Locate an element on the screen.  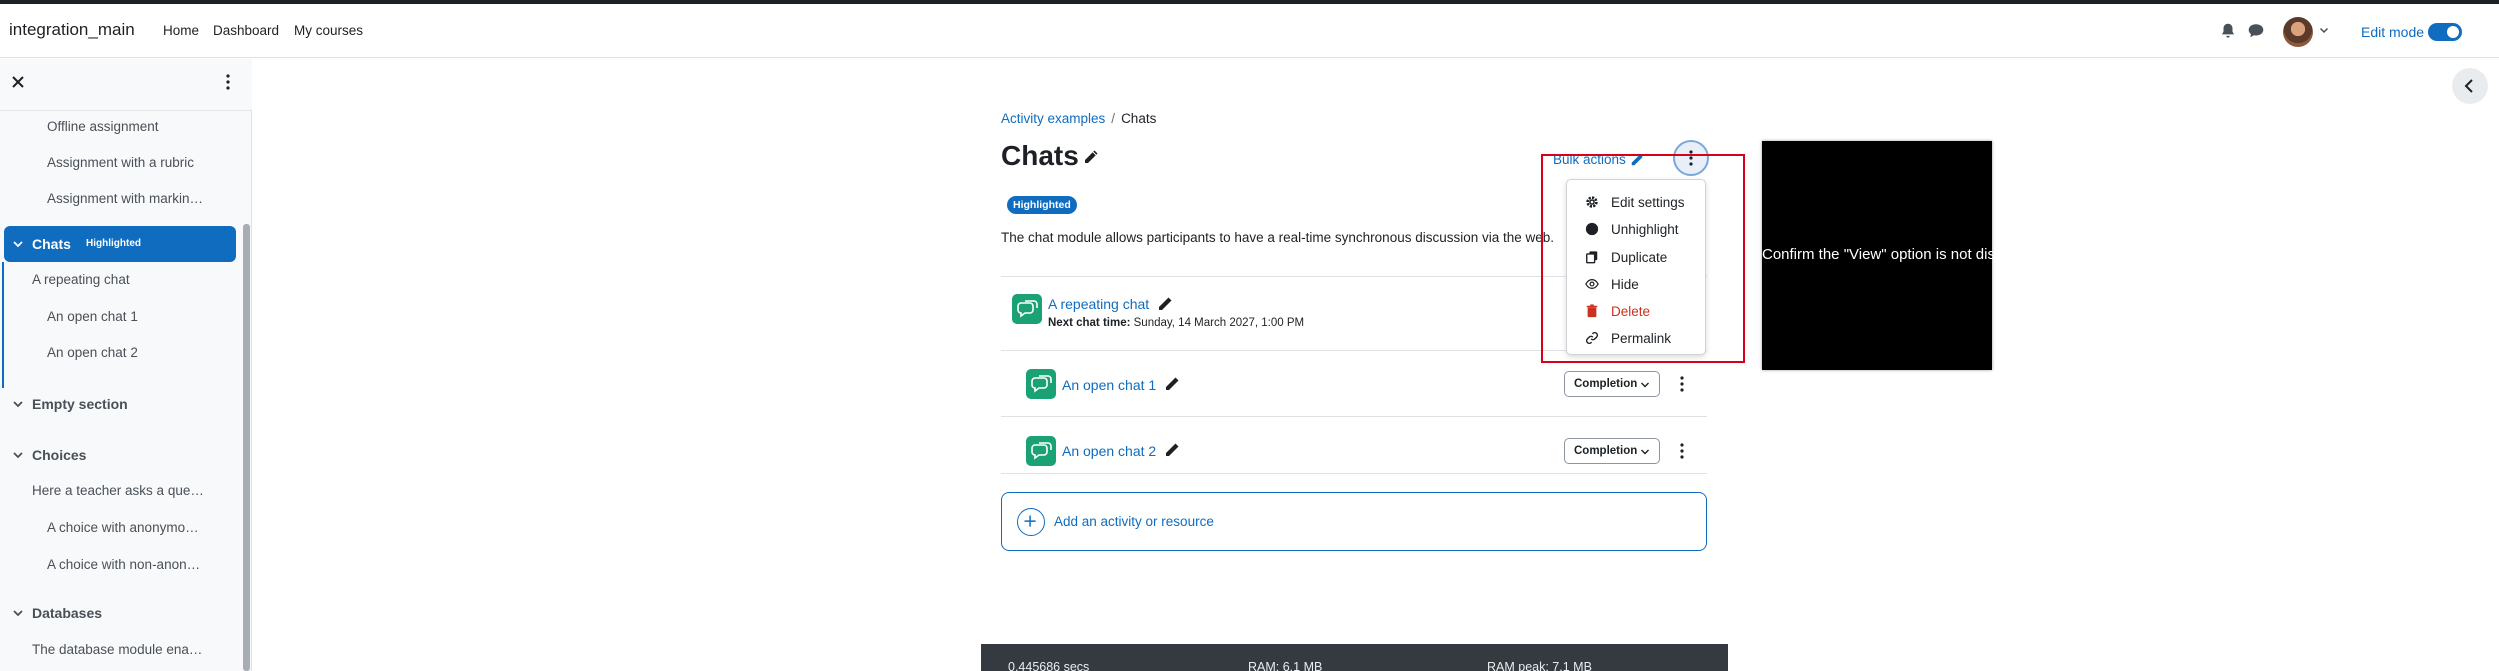
course-index-section: Databases is located at coordinates (67, 613).